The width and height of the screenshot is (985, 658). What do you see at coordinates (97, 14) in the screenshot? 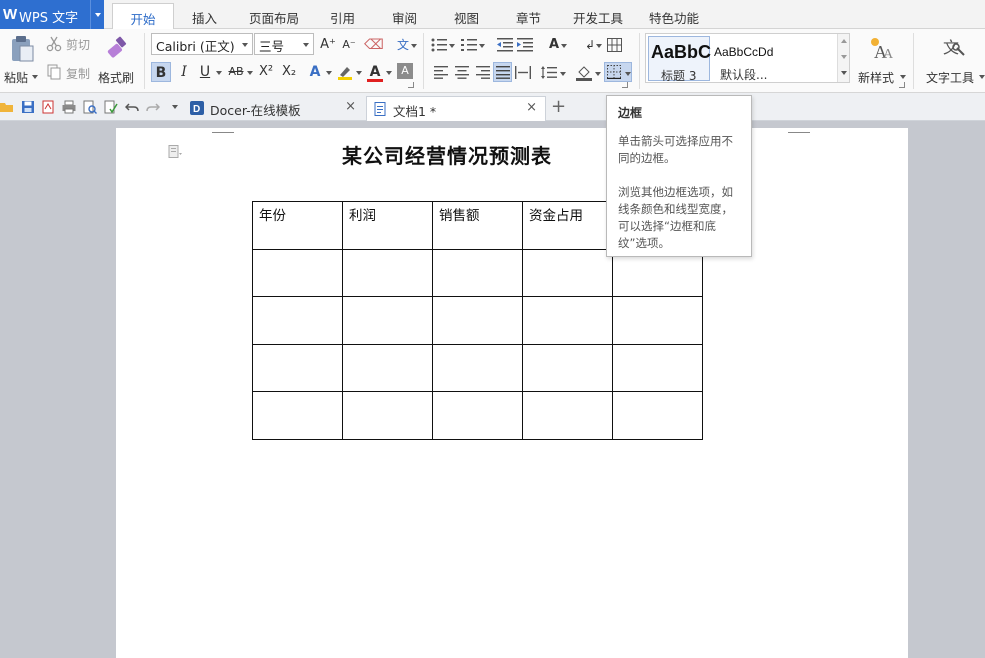
I see `app-menu-dropdown-icon` at bounding box center [97, 14].